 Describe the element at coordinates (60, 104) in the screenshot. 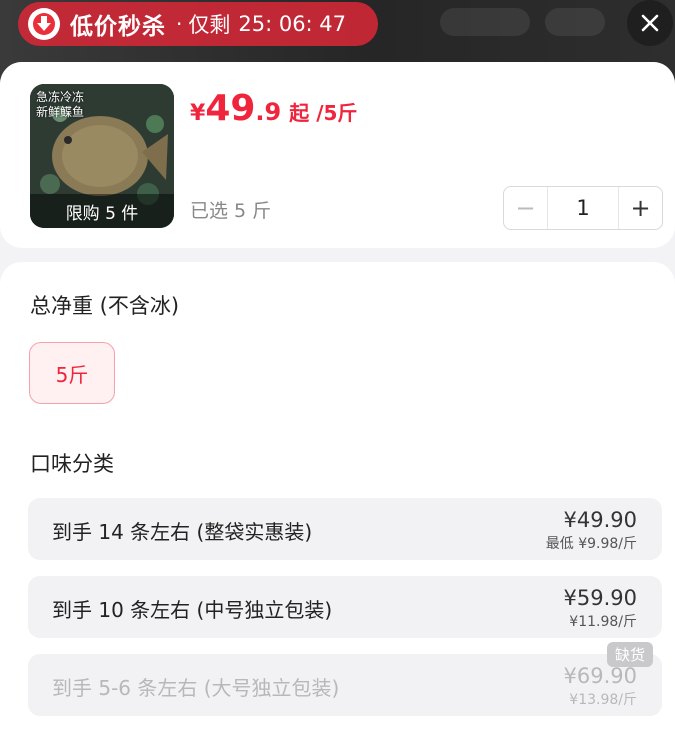

I see `image-caption: 急冻冷冻 新鲜鲽鱼` at that location.